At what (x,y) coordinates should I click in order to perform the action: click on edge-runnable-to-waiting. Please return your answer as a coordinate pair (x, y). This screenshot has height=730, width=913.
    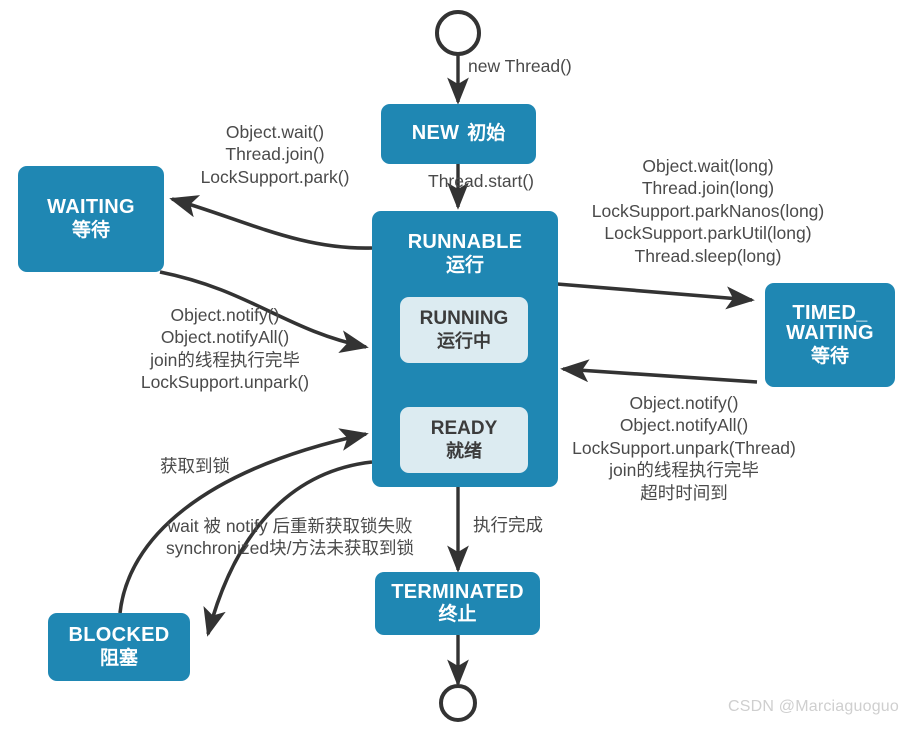
    Looking at the image, I should click on (271, 222).